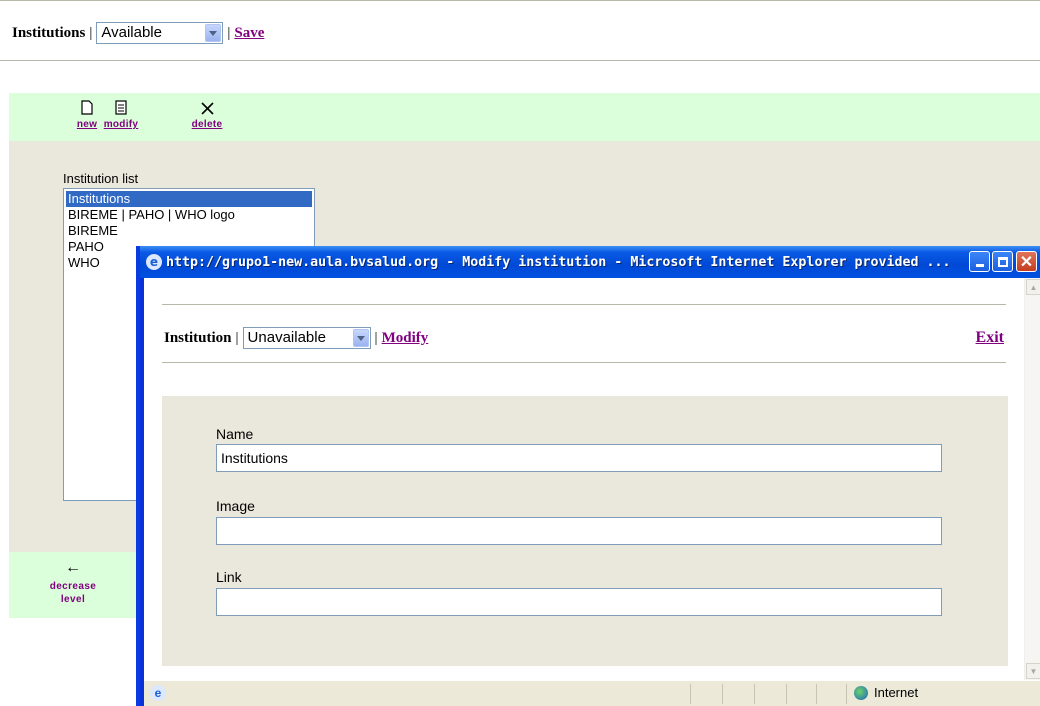  What do you see at coordinates (592, 693) in the screenshot?
I see `window-statusbar: e Internet` at bounding box center [592, 693].